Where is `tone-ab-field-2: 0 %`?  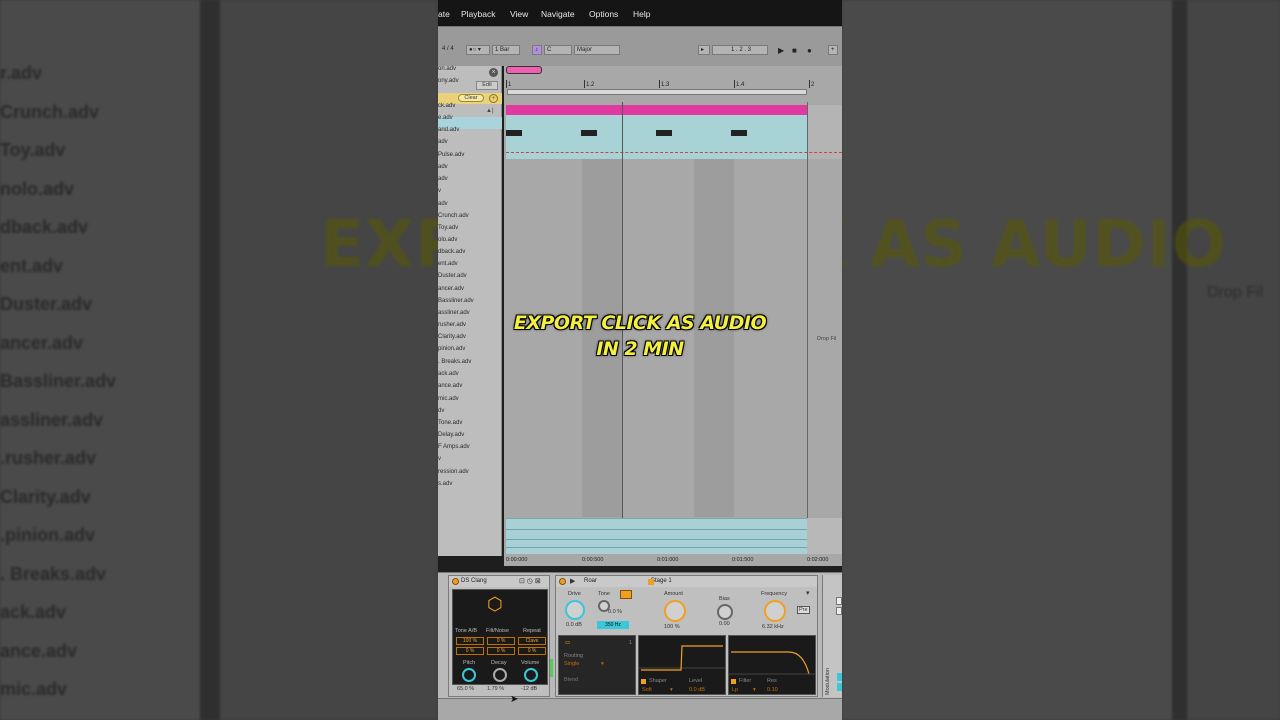 tone-ab-field-2: 0 % is located at coordinates (470, 651).